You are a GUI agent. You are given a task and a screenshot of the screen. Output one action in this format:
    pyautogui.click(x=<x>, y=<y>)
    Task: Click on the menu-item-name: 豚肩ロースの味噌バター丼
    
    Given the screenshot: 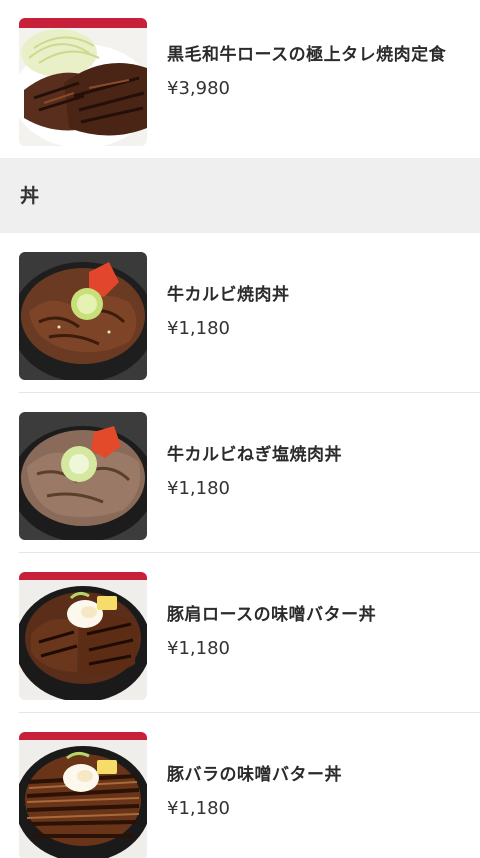 What is the action you would take?
    pyautogui.click(x=272, y=615)
    